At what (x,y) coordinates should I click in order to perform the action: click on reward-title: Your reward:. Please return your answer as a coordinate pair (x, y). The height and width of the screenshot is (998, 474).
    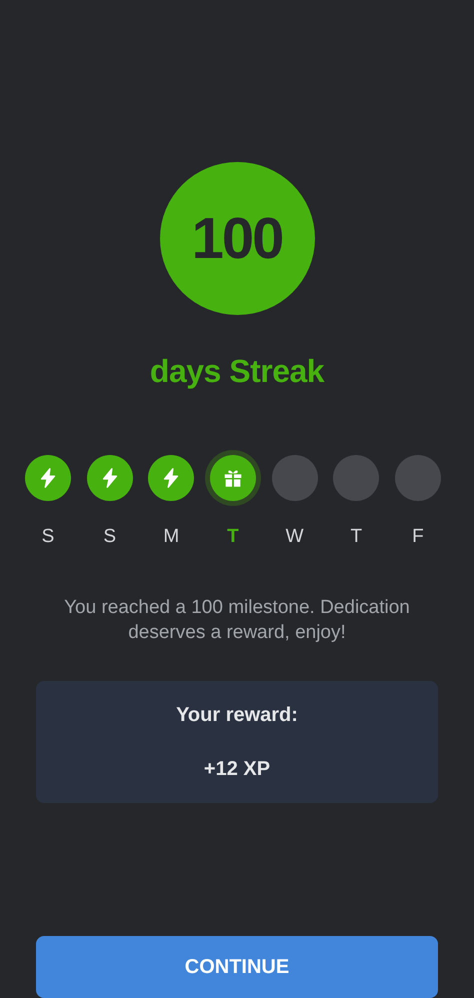
    Looking at the image, I should click on (237, 715).